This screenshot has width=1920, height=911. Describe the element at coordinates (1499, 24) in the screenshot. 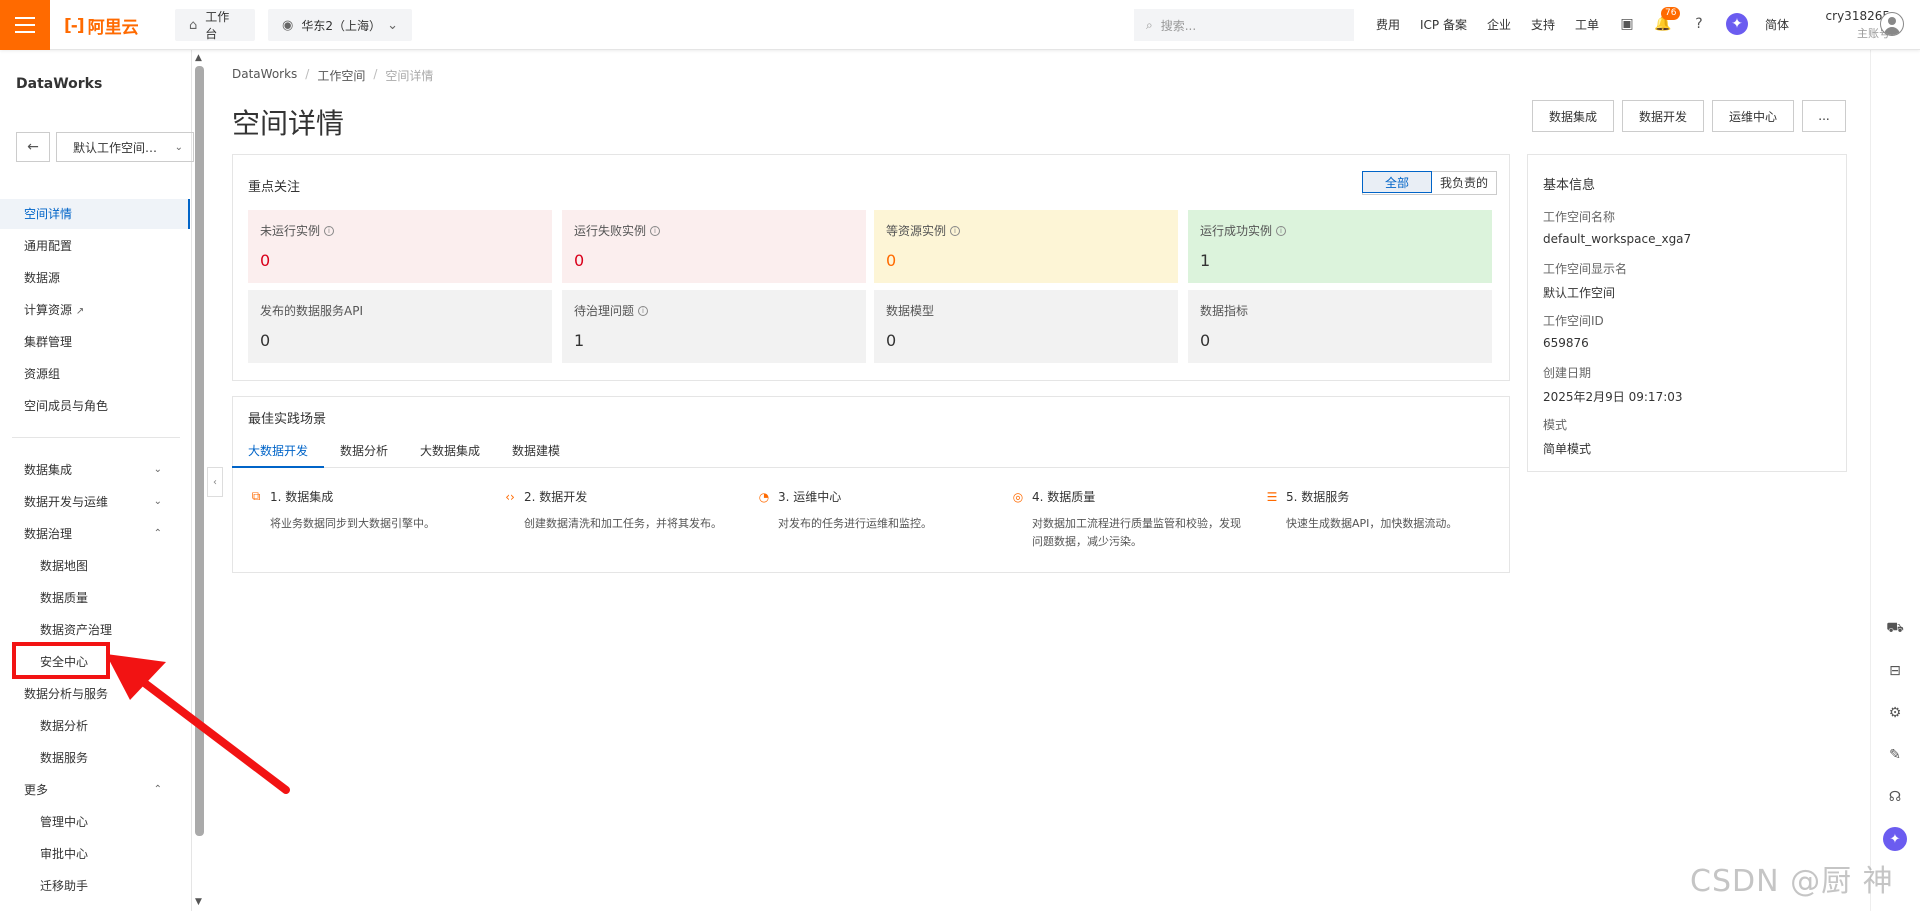

I see `link-enterprise: 企业` at that location.